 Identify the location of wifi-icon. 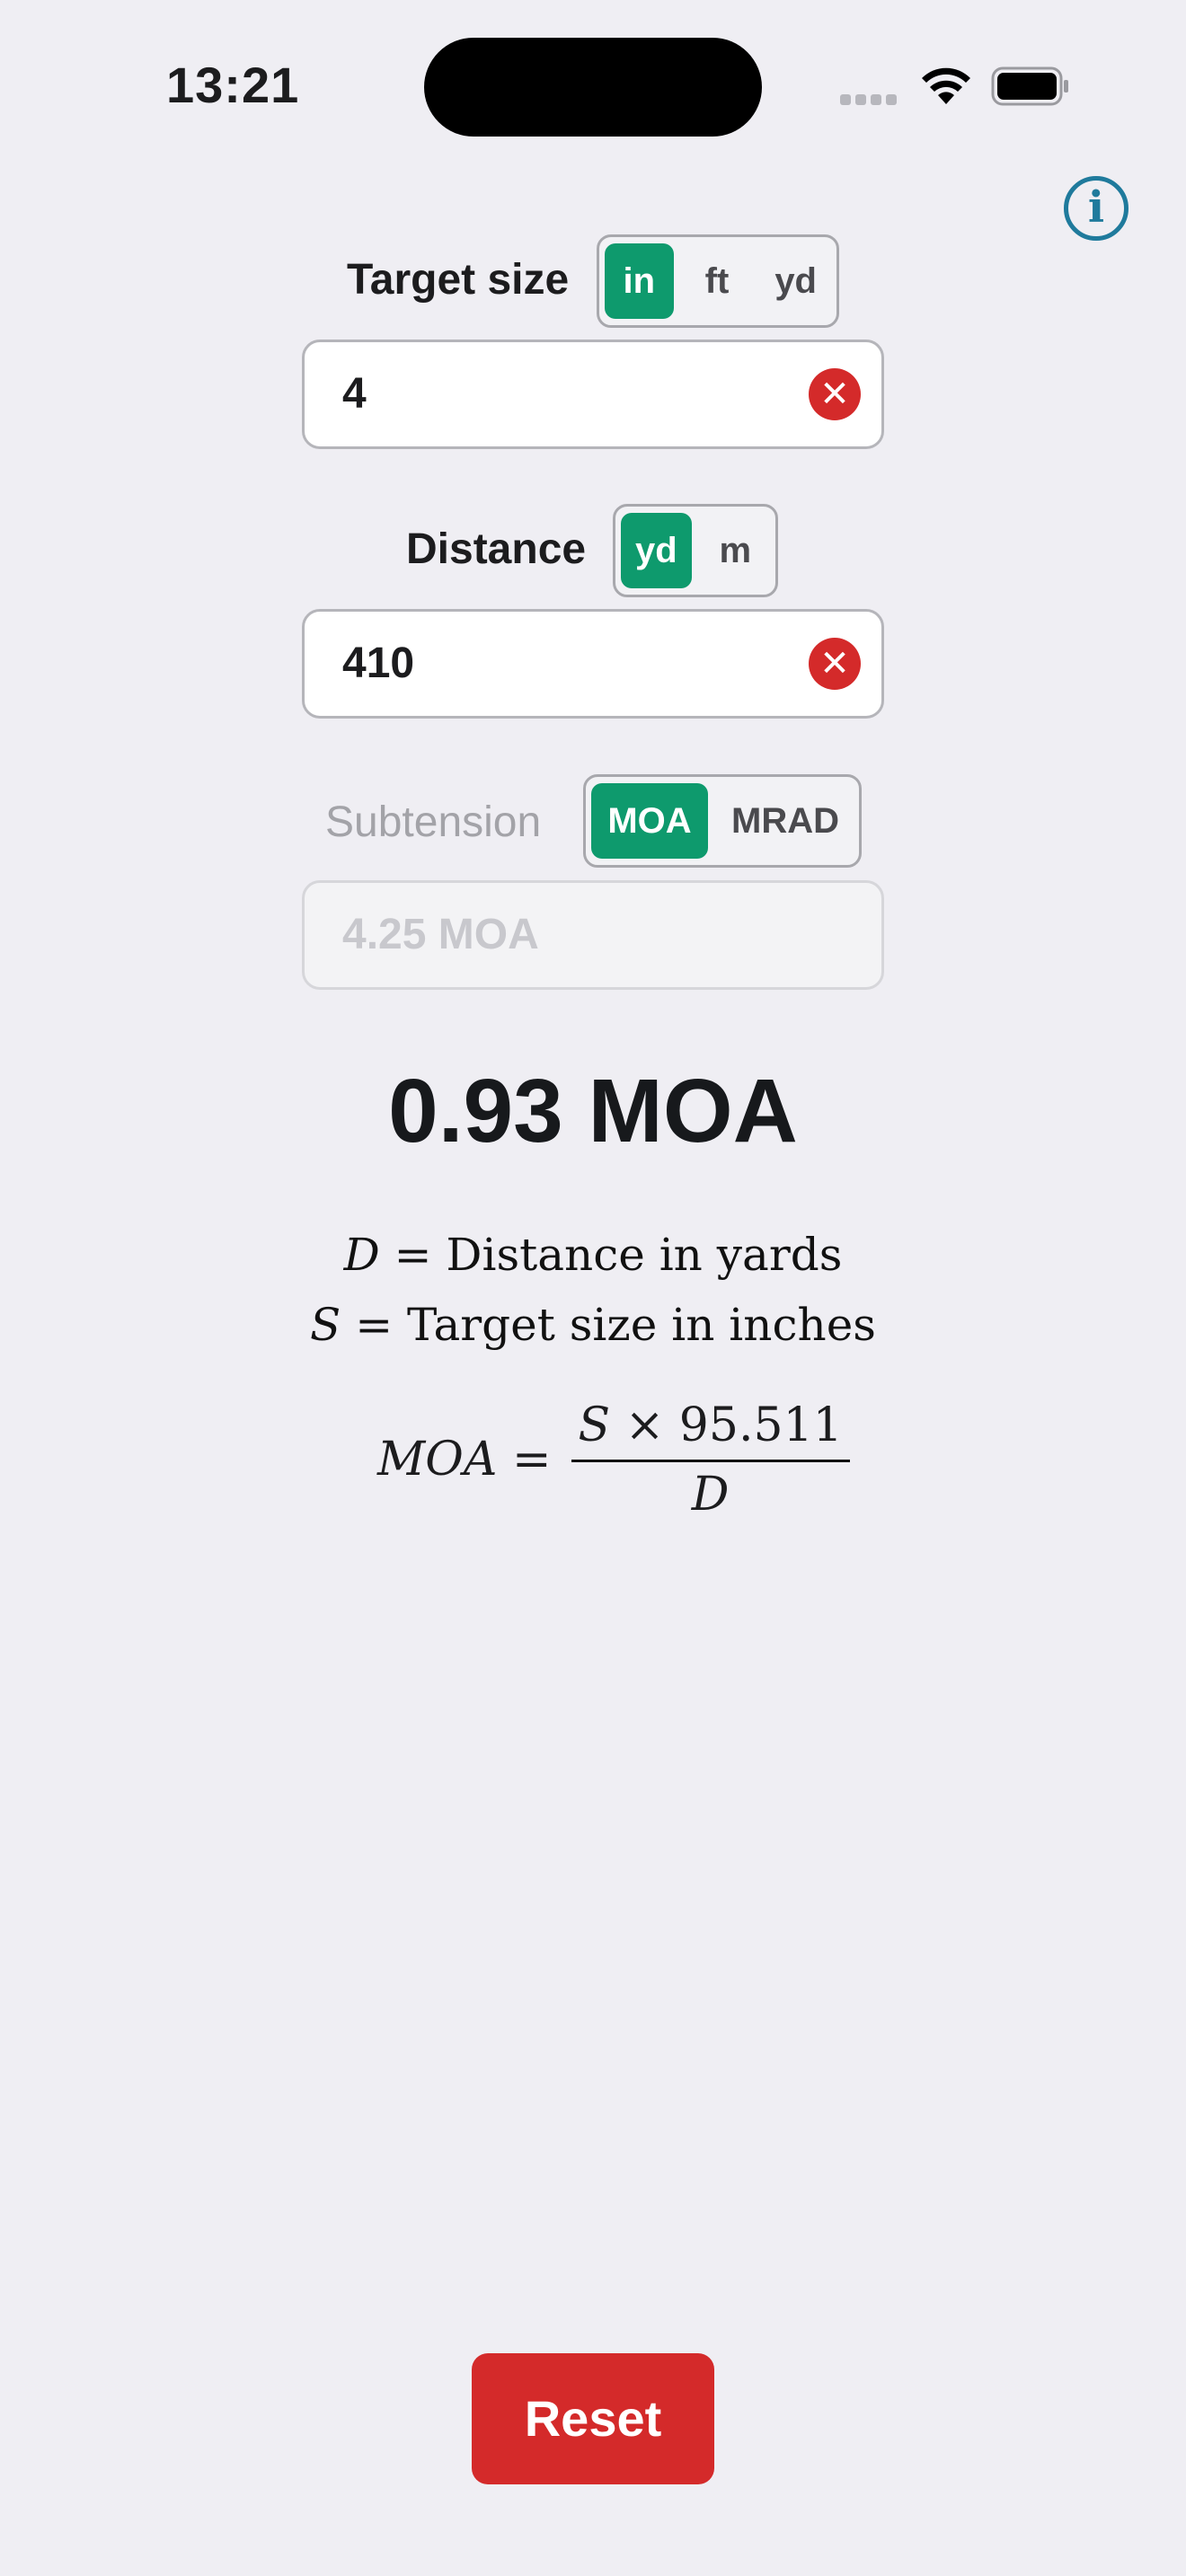
(946, 85).